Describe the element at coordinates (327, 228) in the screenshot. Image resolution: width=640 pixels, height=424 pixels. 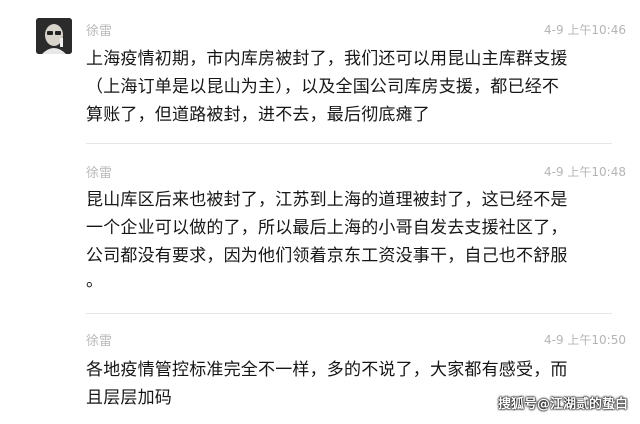
I see `comment-line: 一个企业可以做的了，所以最后上海的小哥自发去支援社区了，` at that location.